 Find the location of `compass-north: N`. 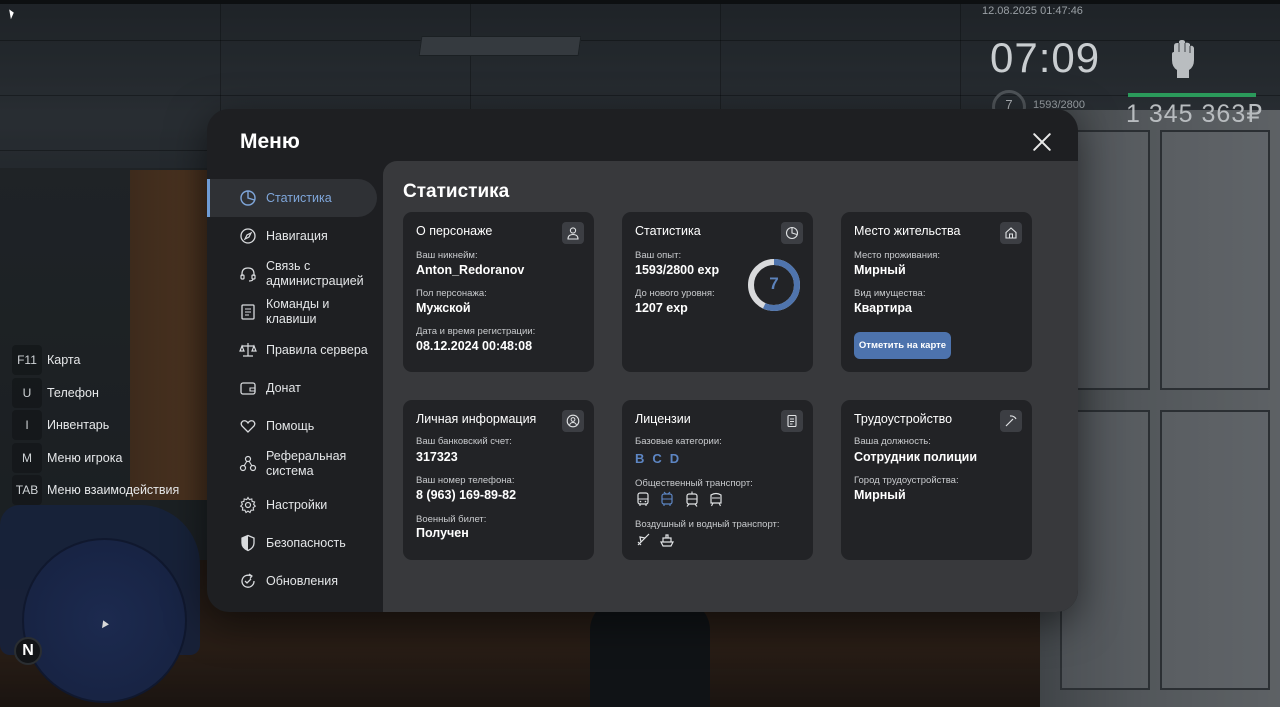

compass-north: N is located at coordinates (28, 651).